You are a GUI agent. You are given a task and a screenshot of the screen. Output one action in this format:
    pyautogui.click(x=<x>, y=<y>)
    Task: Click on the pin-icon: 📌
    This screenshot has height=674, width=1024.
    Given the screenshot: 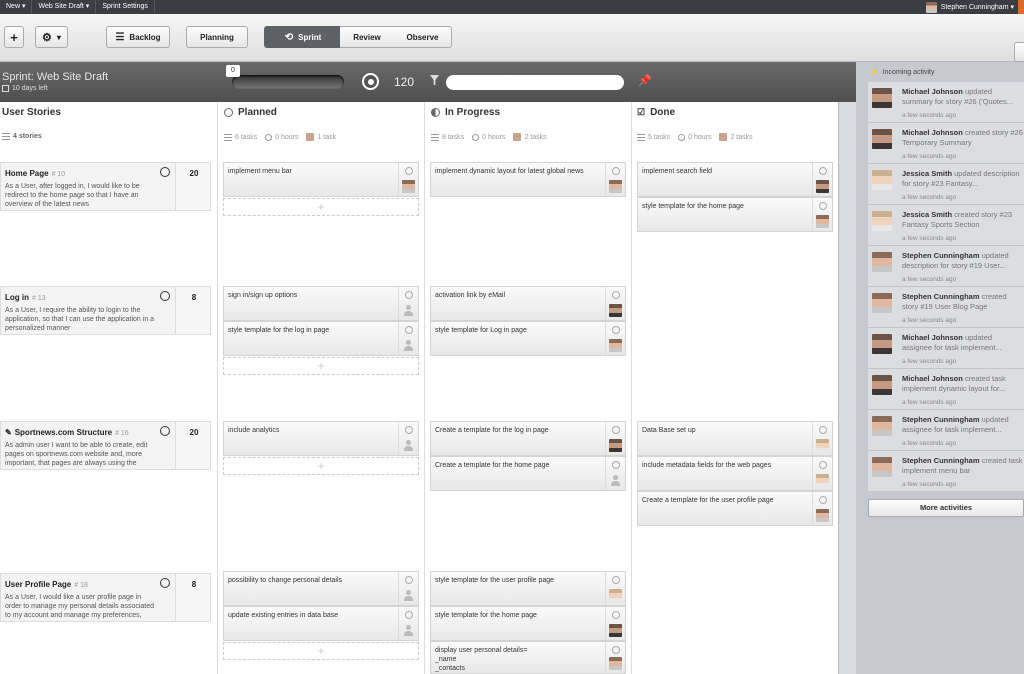 What is the action you would take?
    pyautogui.click(x=645, y=80)
    